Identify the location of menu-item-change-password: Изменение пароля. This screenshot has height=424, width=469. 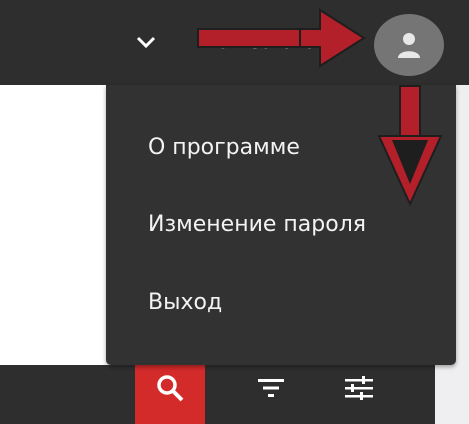
(257, 225).